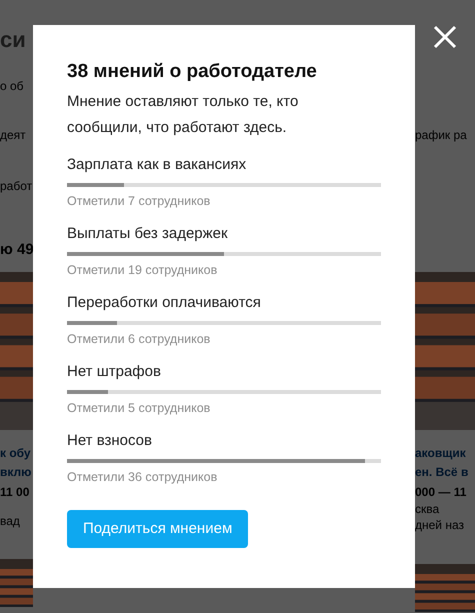 Image resolution: width=475 pixels, height=613 pixels. What do you see at coordinates (142, 270) in the screenshot?
I see `opinion-caption: Отметили 19 сотрудников` at bounding box center [142, 270].